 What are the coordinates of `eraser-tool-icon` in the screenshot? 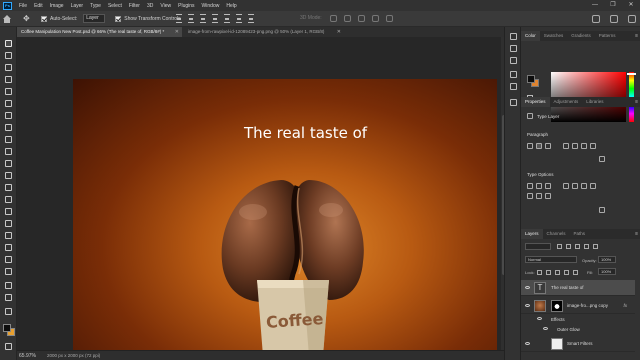 It's located at (8, 187).